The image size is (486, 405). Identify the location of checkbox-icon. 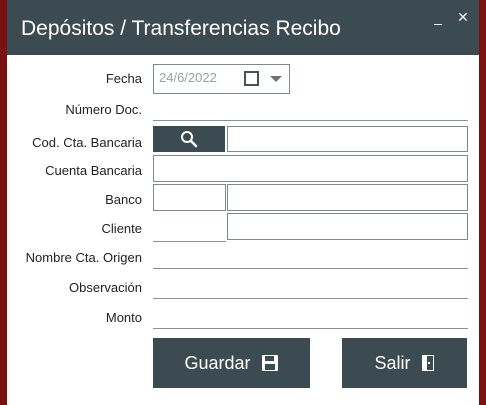
(251, 78).